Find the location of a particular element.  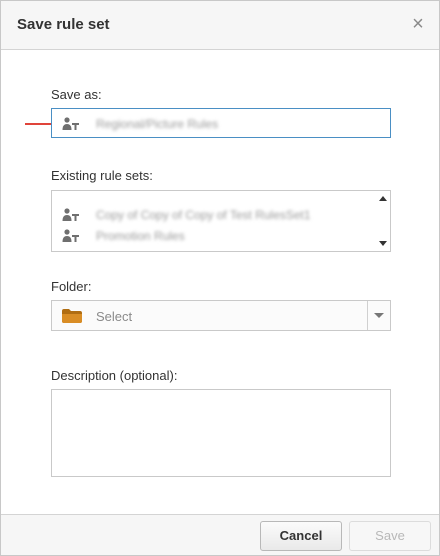

dialog-title: Save rule set is located at coordinates (63, 24).